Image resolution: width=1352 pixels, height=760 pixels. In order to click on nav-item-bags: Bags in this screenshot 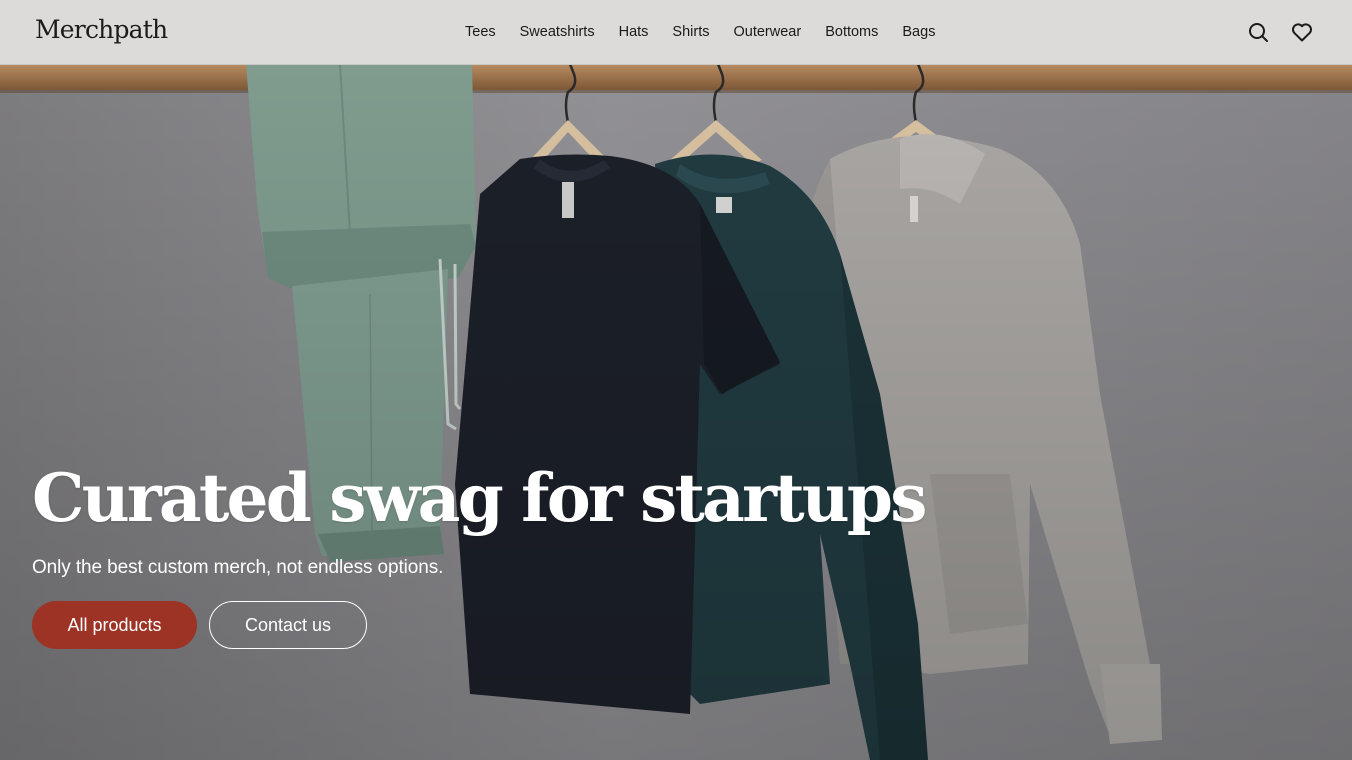, I will do `click(918, 32)`.